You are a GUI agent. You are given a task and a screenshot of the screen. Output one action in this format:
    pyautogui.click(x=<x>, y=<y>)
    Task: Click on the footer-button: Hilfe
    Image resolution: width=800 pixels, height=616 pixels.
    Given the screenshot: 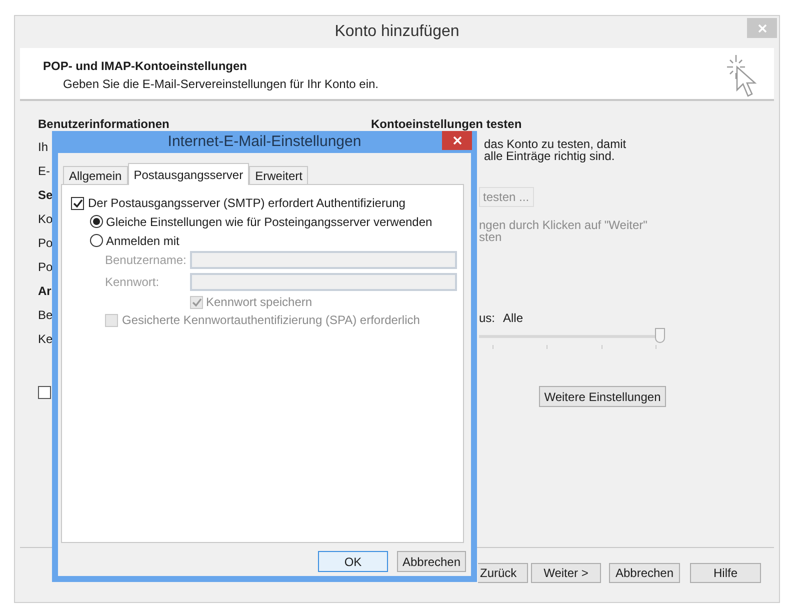 What is the action you would take?
    pyautogui.click(x=725, y=573)
    